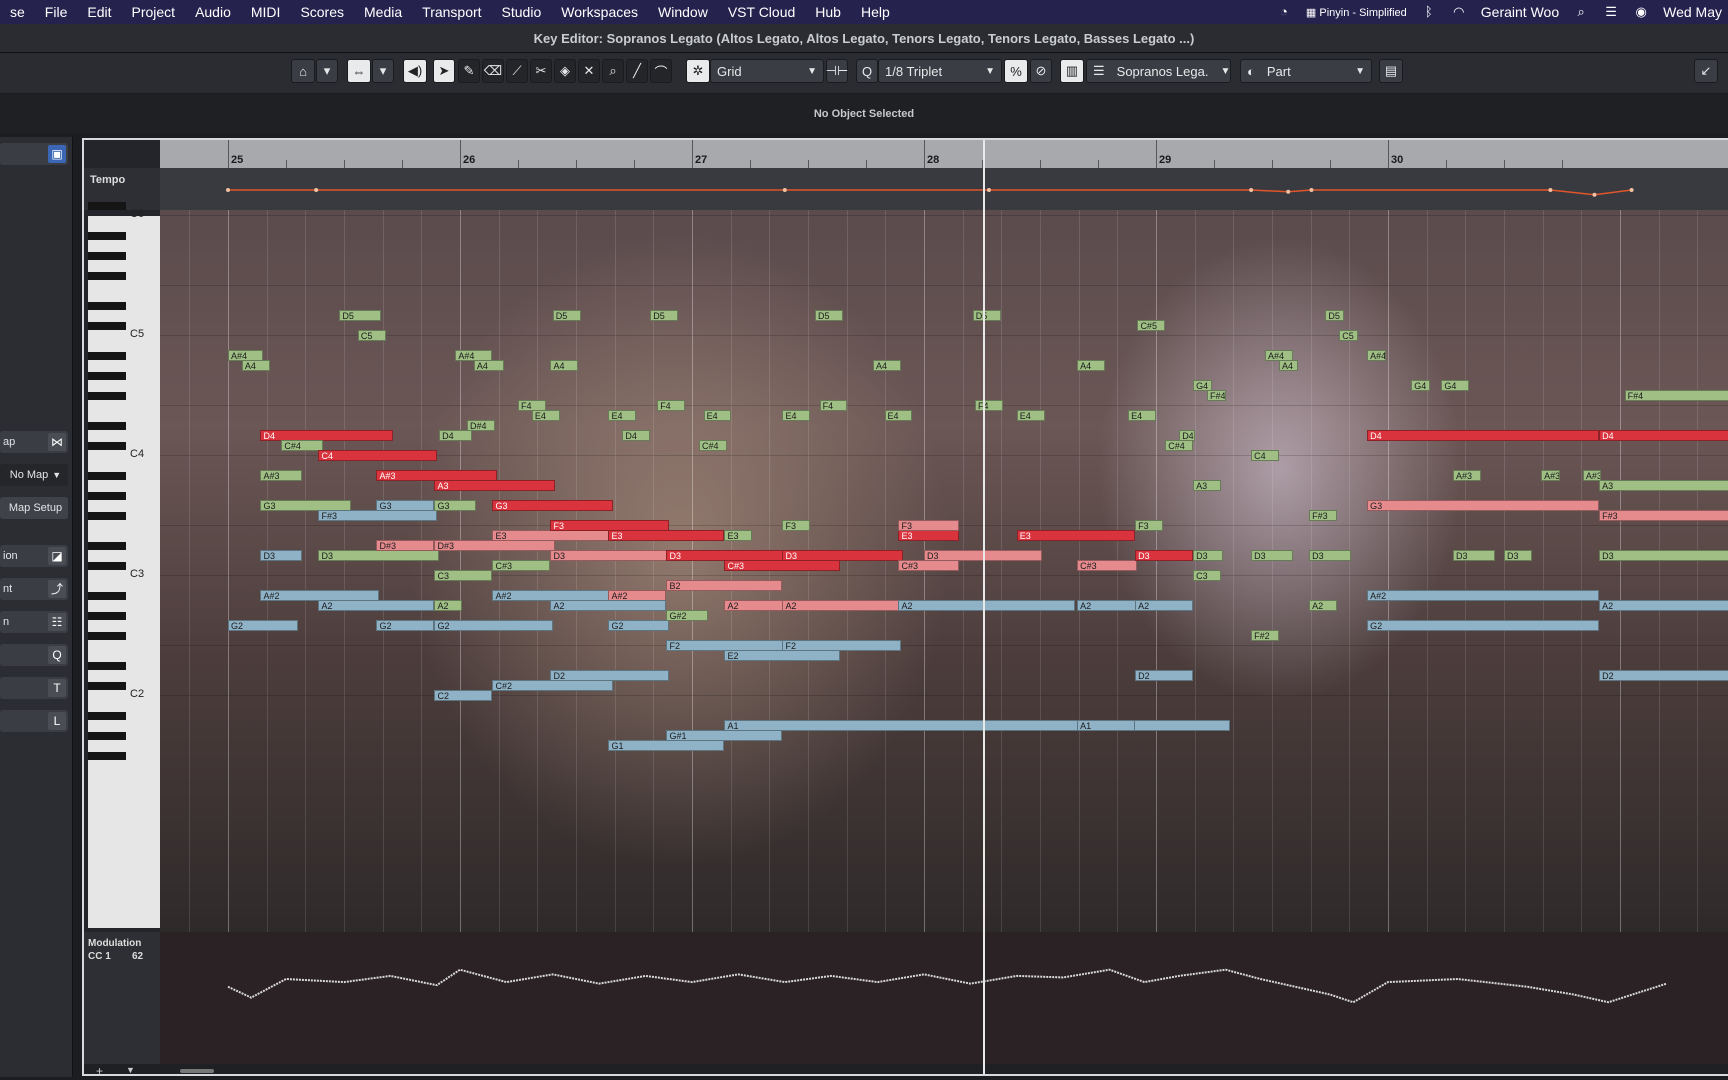  Describe the element at coordinates (553, 685) in the screenshot. I see `midi-note: C#2` at that location.